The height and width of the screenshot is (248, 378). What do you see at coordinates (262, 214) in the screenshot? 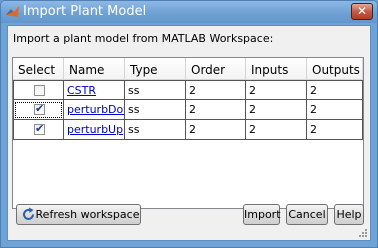
I see `import-button: Import` at bounding box center [262, 214].